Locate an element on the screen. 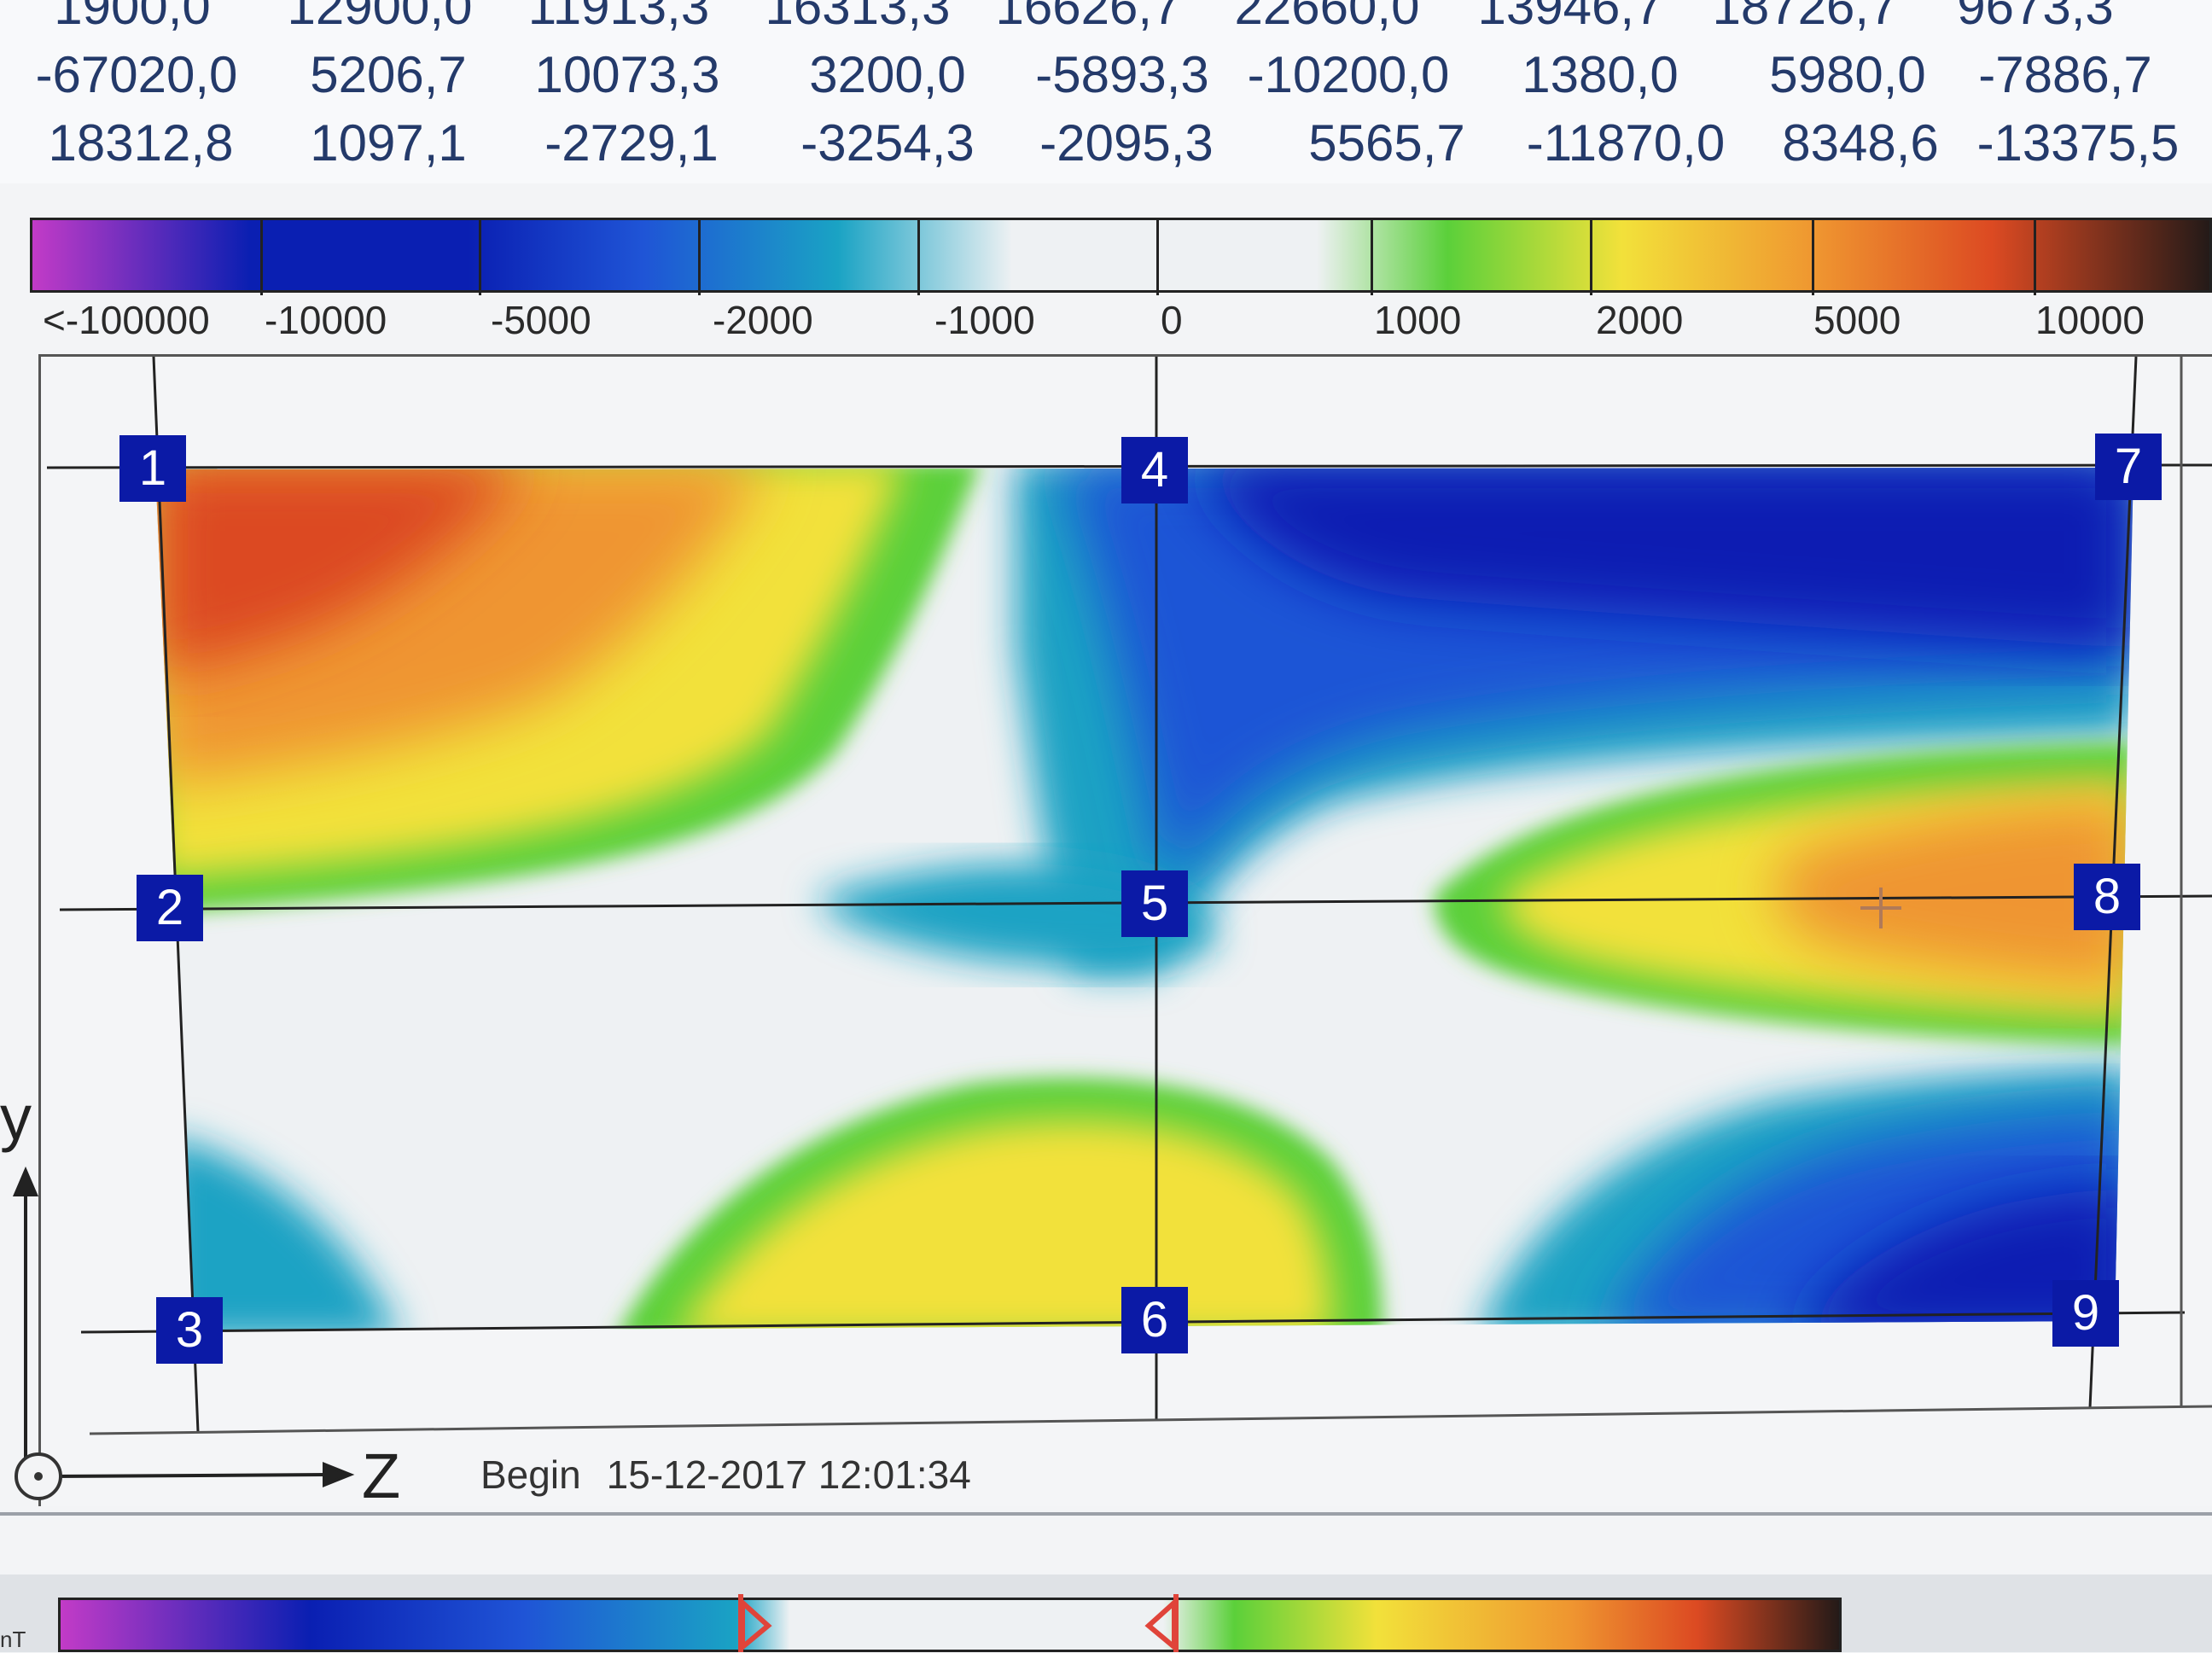  range-handle-left is located at coordinates (755, 1623).